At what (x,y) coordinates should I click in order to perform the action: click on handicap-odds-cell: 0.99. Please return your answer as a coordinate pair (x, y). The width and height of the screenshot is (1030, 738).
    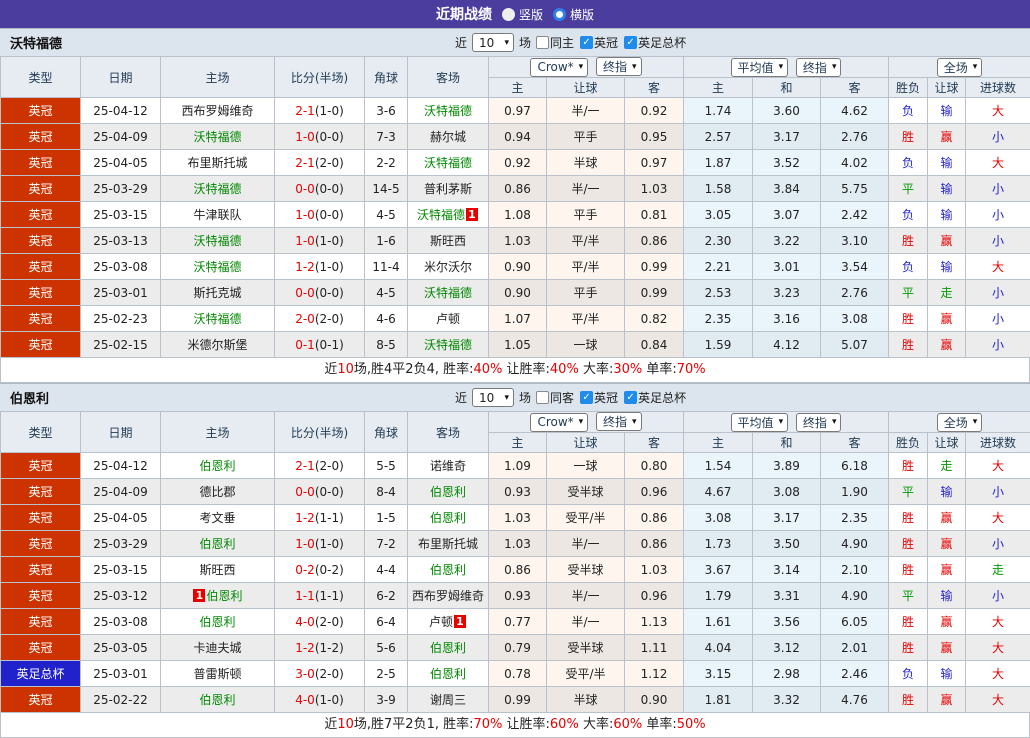
    Looking at the image, I should click on (654, 267).